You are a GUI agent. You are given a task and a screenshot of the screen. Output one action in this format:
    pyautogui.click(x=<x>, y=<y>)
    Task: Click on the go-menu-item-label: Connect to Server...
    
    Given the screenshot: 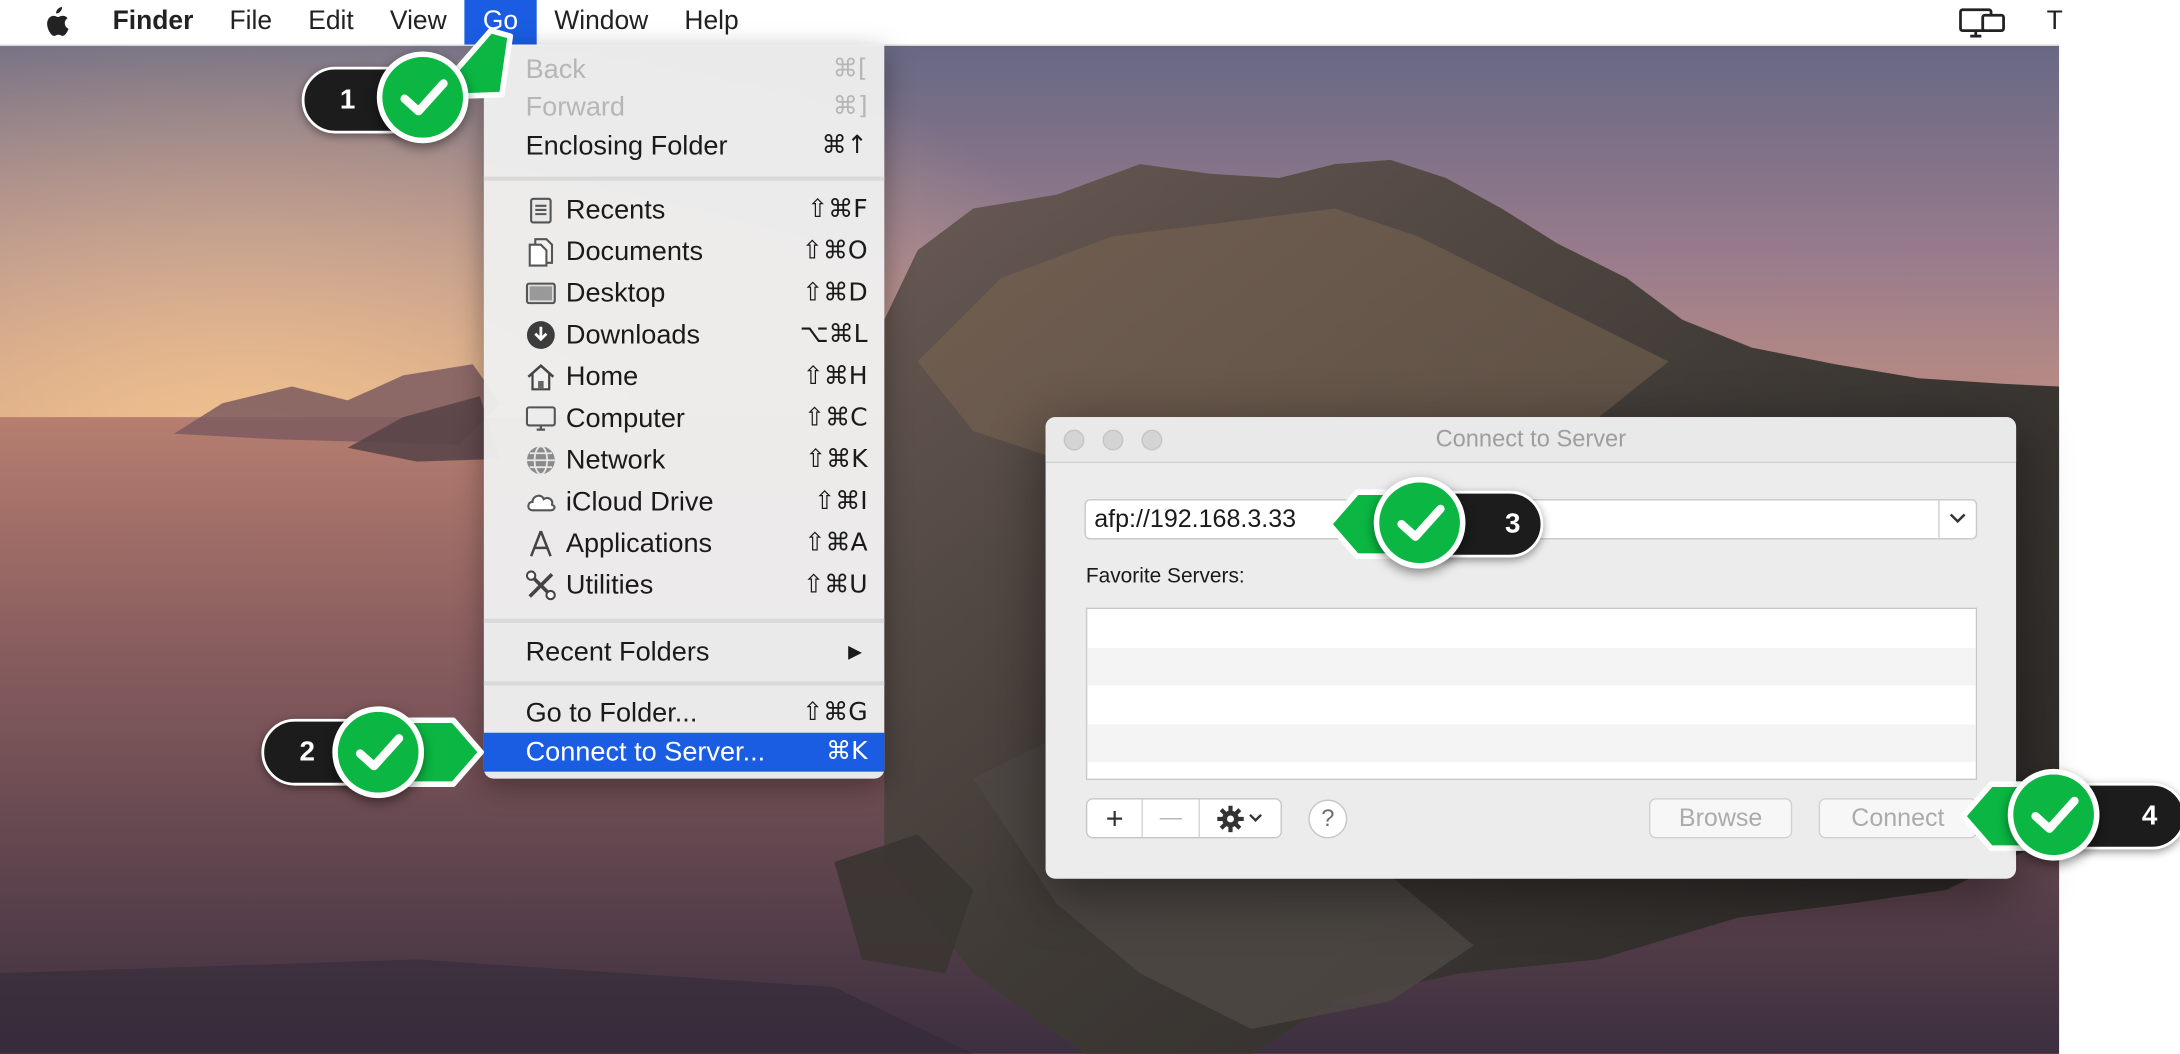 What is the action you would take?
    pyautogui.click(x=645, y=752)
    